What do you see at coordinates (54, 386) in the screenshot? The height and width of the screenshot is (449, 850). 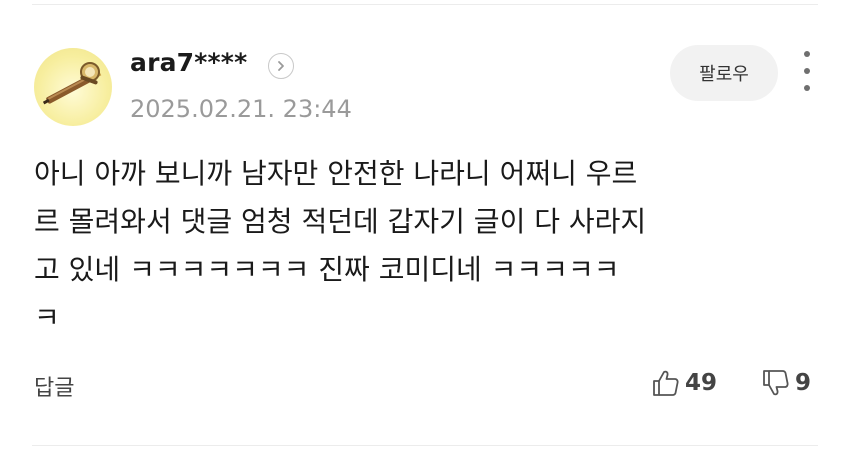 I see `reply-button: 답글` at bounding box center [54, 386].